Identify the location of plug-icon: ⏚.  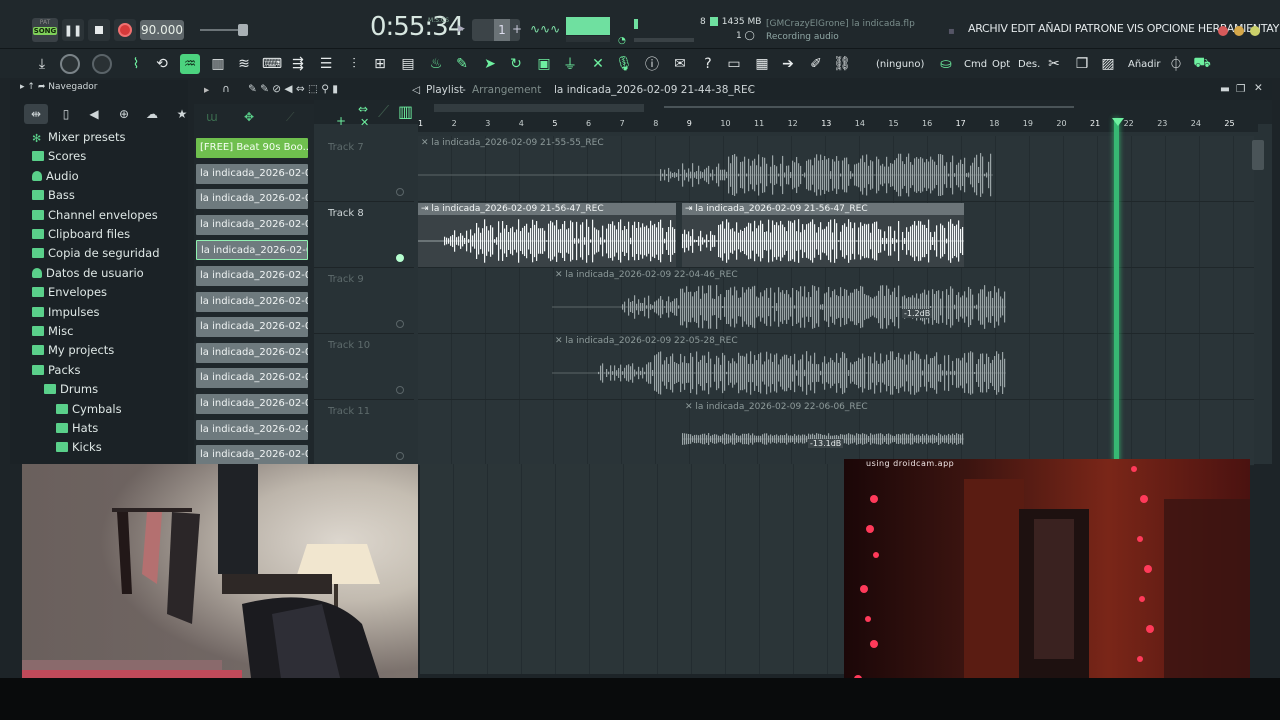
(570, 64).